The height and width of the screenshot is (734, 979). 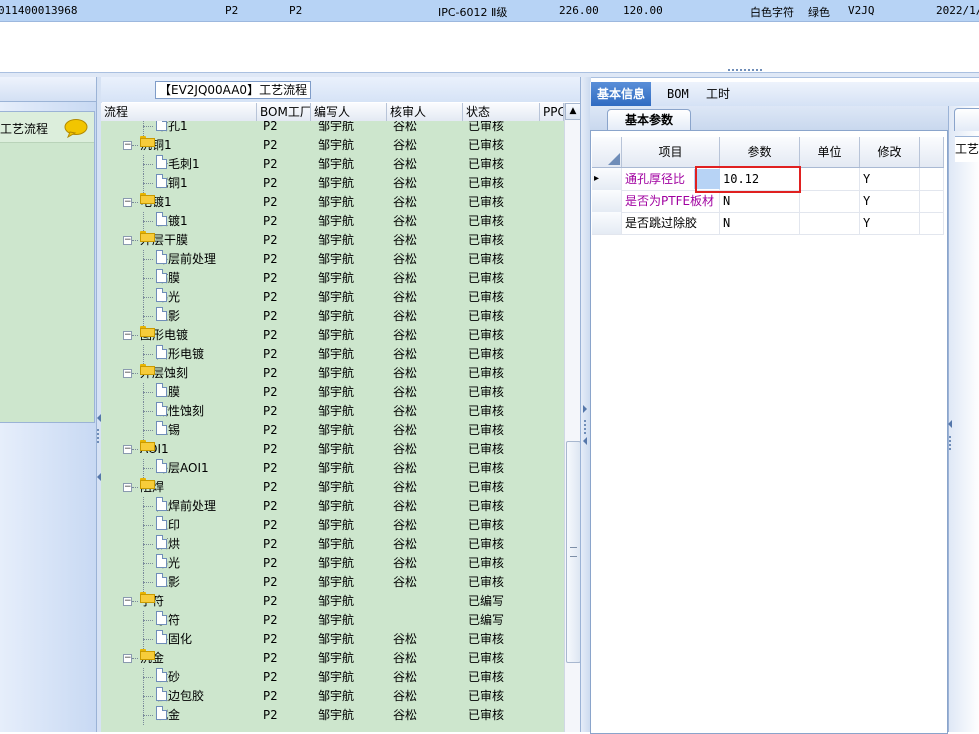 What do you see at coordinates (671, 152) in the screenshot?
I see `column-header-item: 项目` at bounding box center [671, 152].